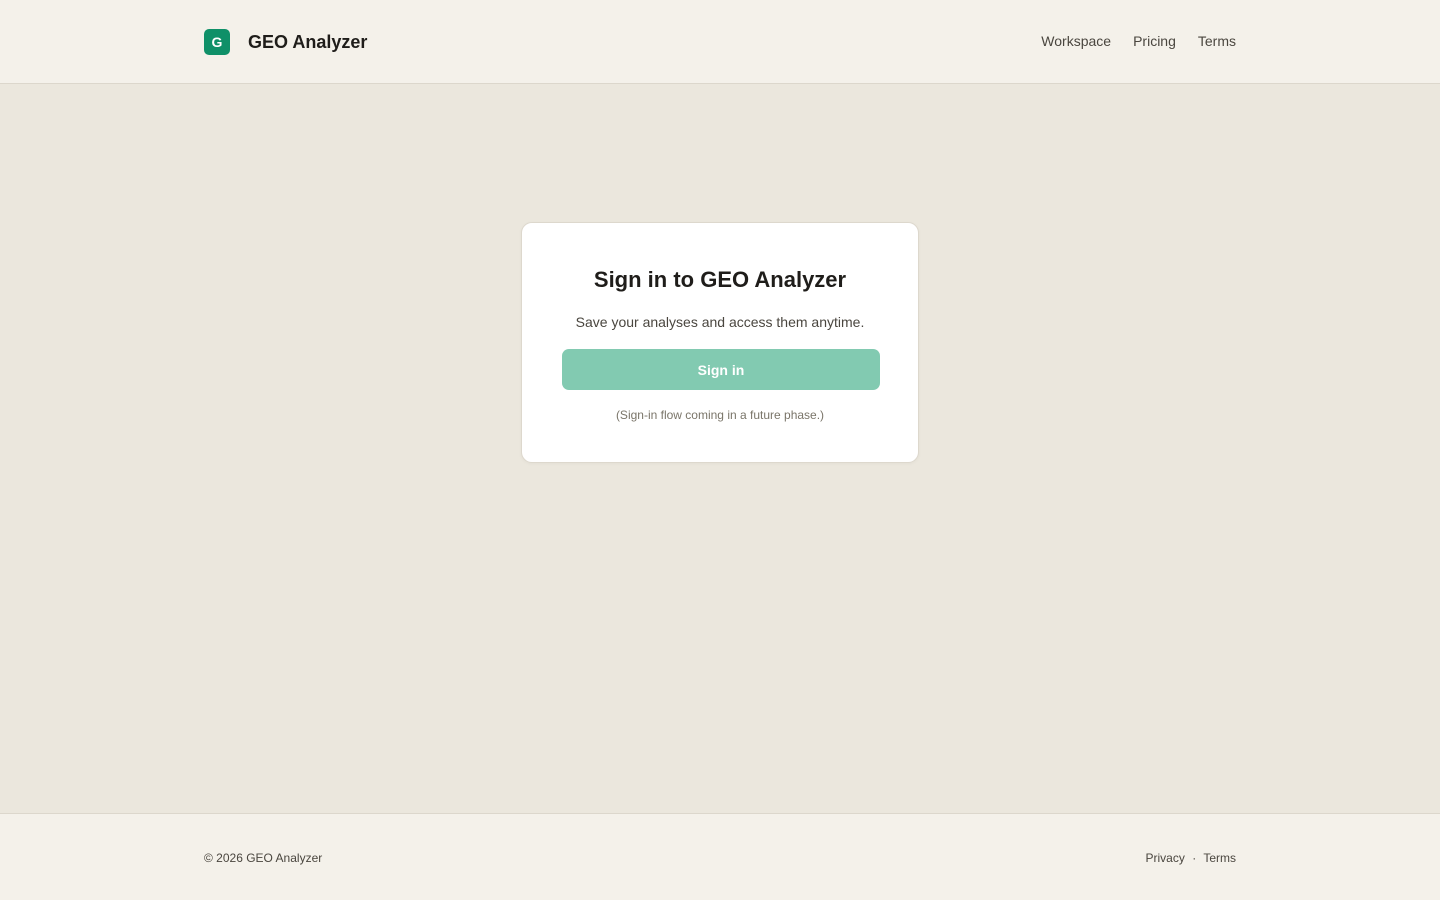 This screenshot has width=1440, height=900. What do you see at coordinates (1191, 858) in the screenshot?
I see `footer-links: Privacy · Terms` at bounding box center [1191, 858].